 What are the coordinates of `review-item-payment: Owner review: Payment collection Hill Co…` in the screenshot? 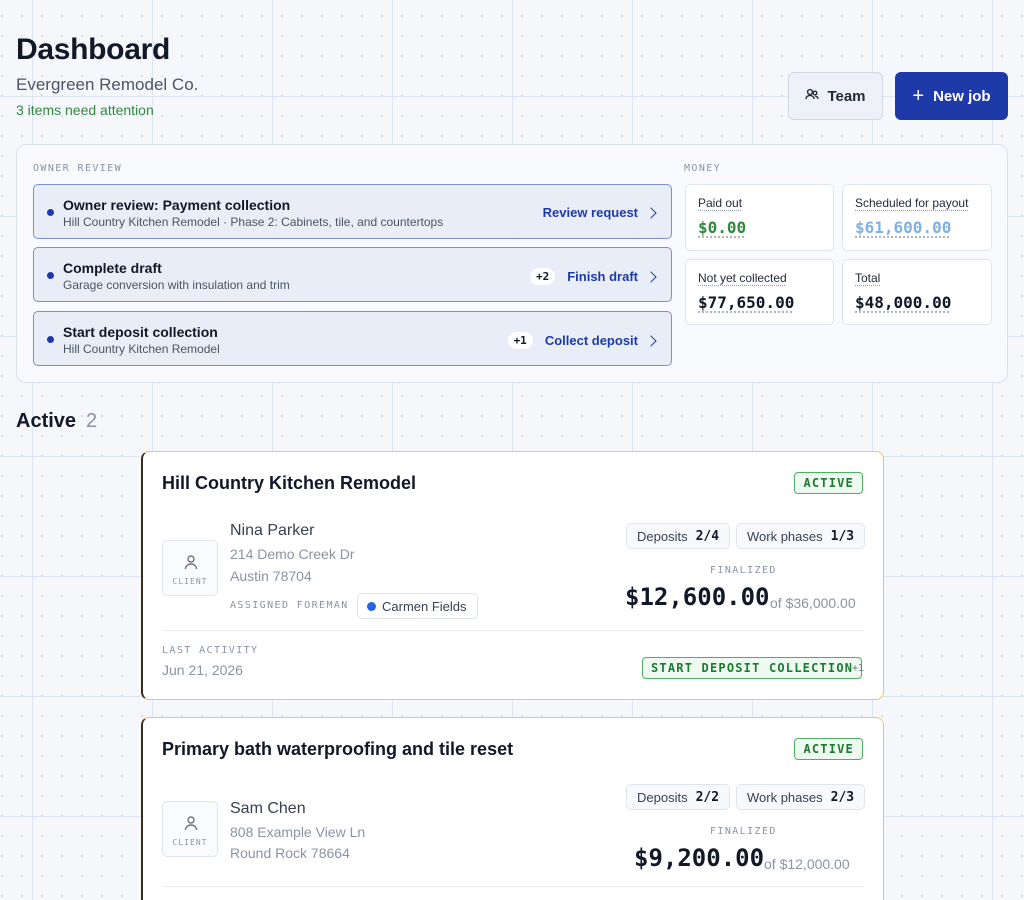 It's located at (352, 211).